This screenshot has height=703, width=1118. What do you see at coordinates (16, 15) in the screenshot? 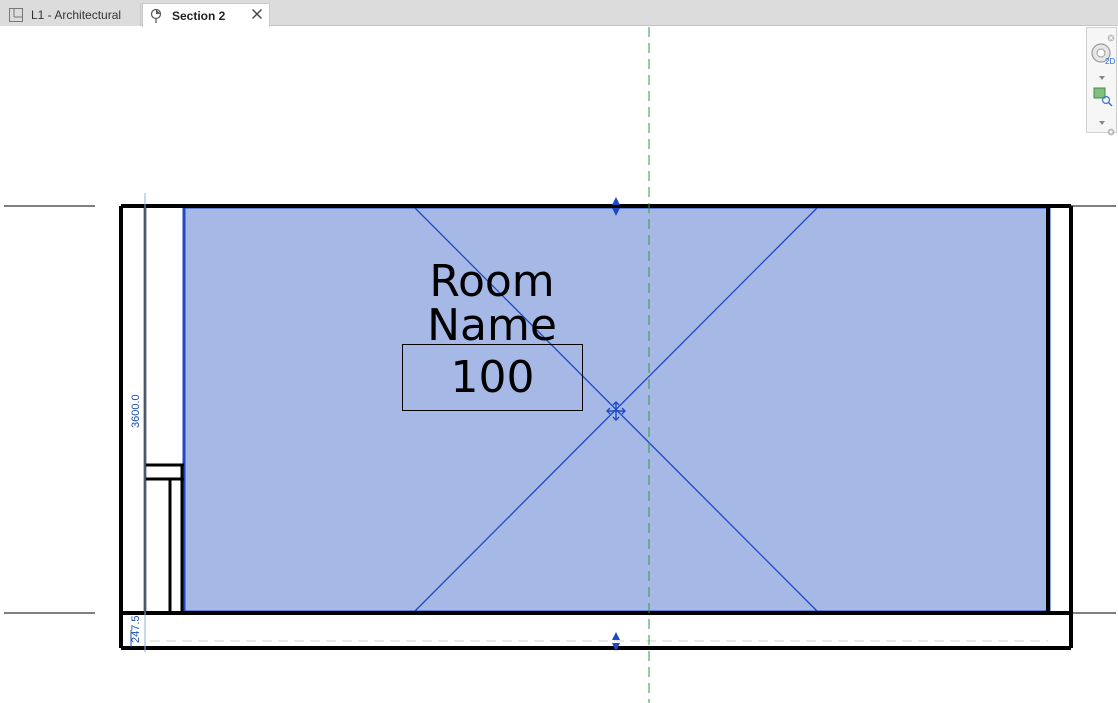
I see `floor-plan-icon` at bounding box center [16, 15].